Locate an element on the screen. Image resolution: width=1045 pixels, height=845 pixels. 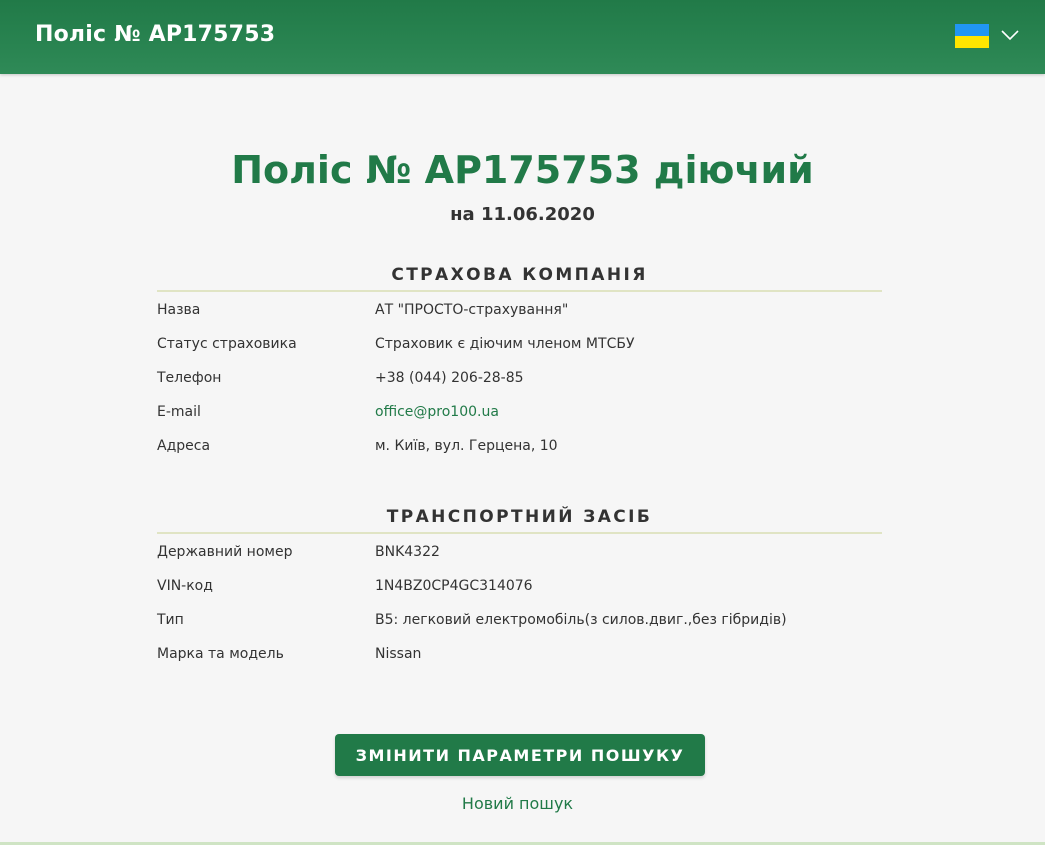
row-value: Страховик є діючим членом МТСБУ is located at coordinates (505, 344).